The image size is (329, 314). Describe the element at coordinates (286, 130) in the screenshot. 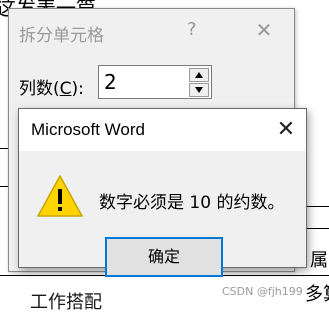

I see `alert-close-button: ✕` at that location.